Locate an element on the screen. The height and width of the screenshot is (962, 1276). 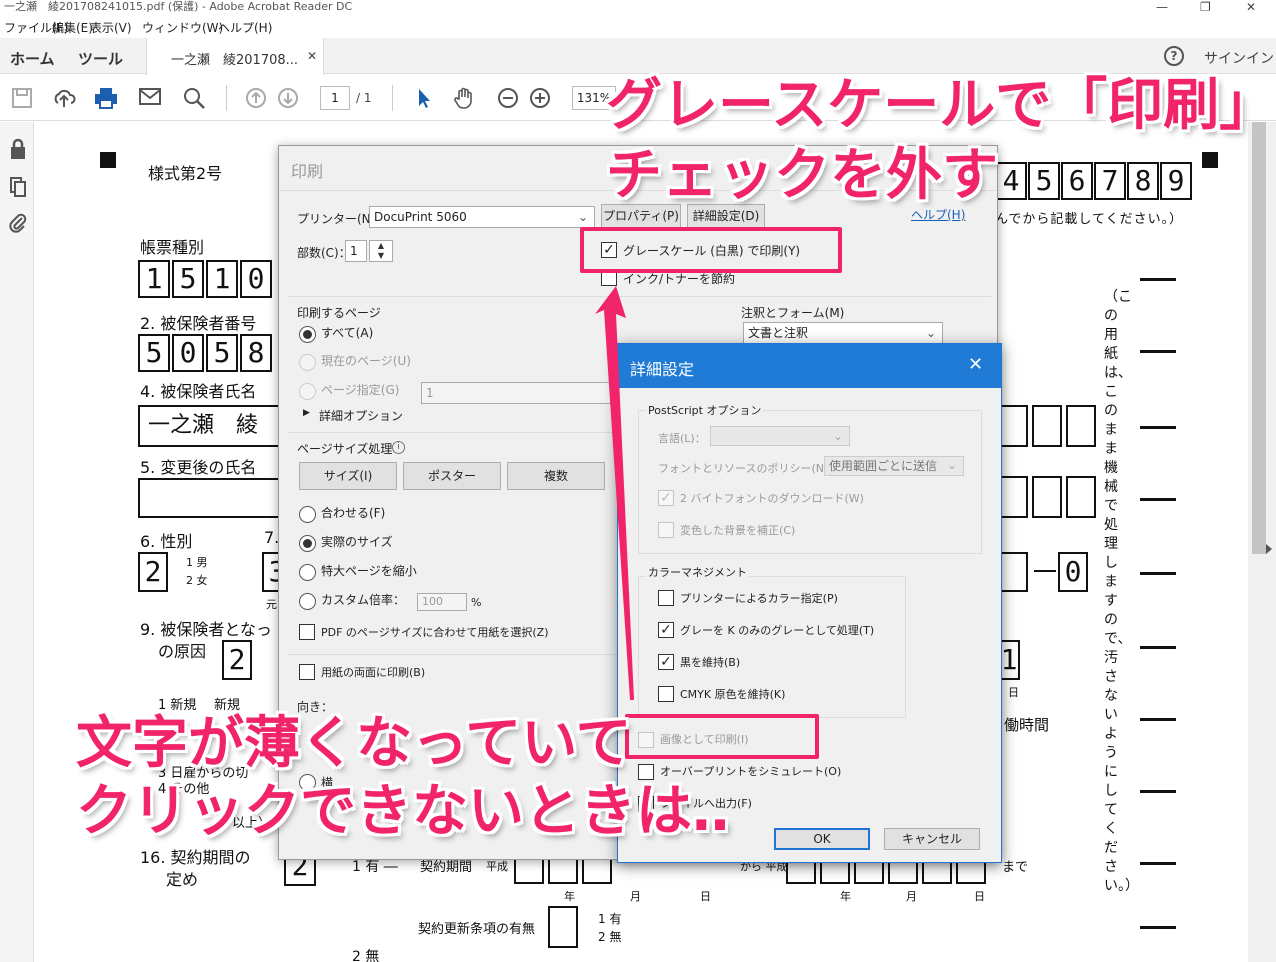
info-icon: i is located at coordinates (398, 447).